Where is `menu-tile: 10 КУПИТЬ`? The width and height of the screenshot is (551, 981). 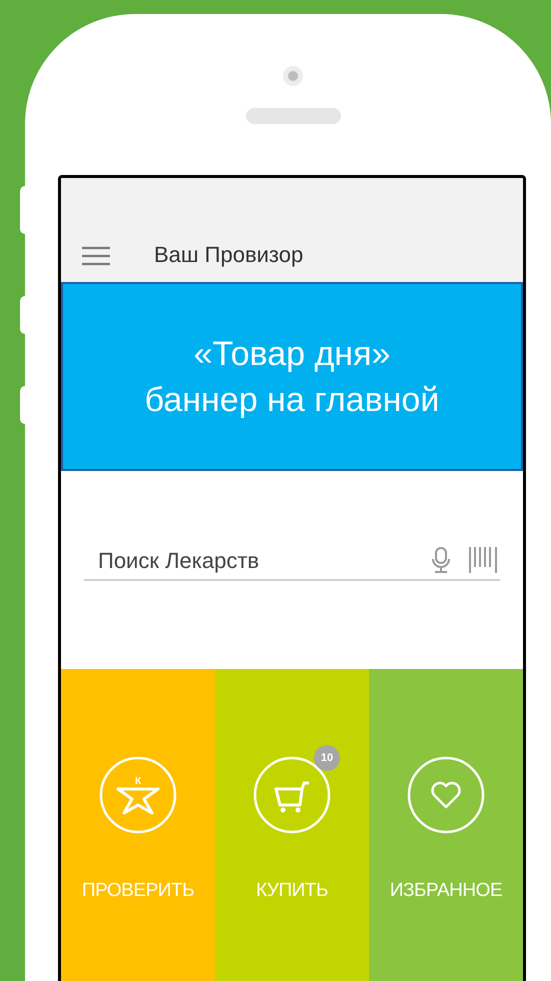
menu-tile: 10 КУПИТЬ is located at coordinates (292, 825).